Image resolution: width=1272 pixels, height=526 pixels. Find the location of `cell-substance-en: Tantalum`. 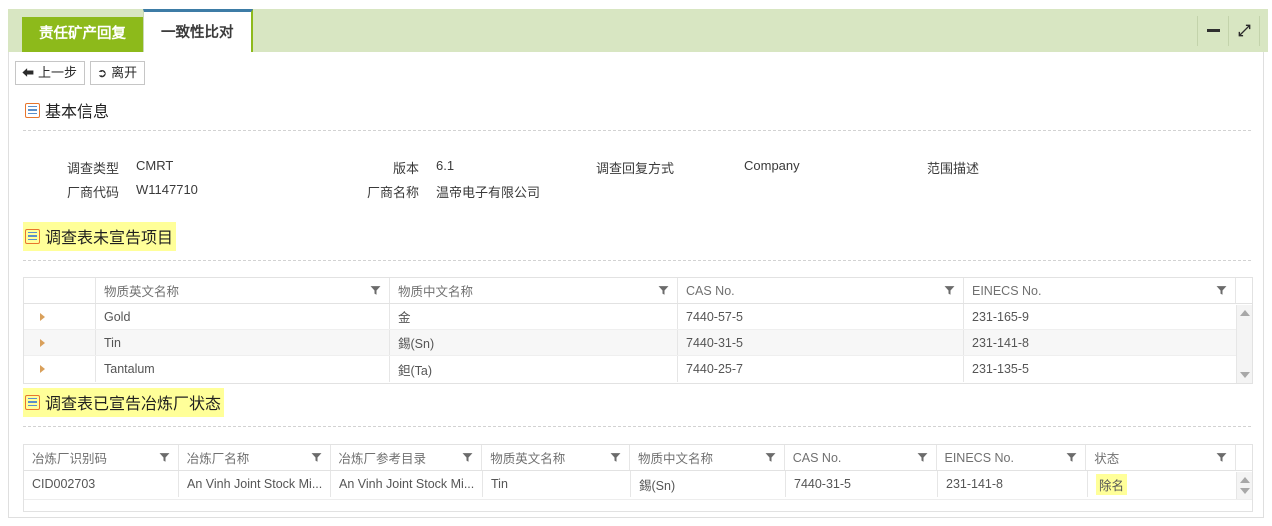

cell-substance-en: Tantalum is located at coordinates (243, 369).